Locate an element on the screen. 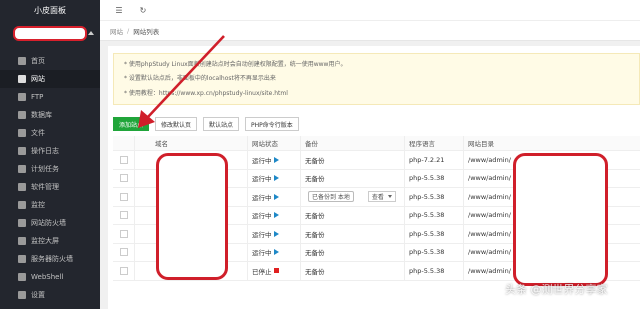 This screenshot has height=309, width=640. column-header-backup: 备份 is located at coordinates (353, 143).